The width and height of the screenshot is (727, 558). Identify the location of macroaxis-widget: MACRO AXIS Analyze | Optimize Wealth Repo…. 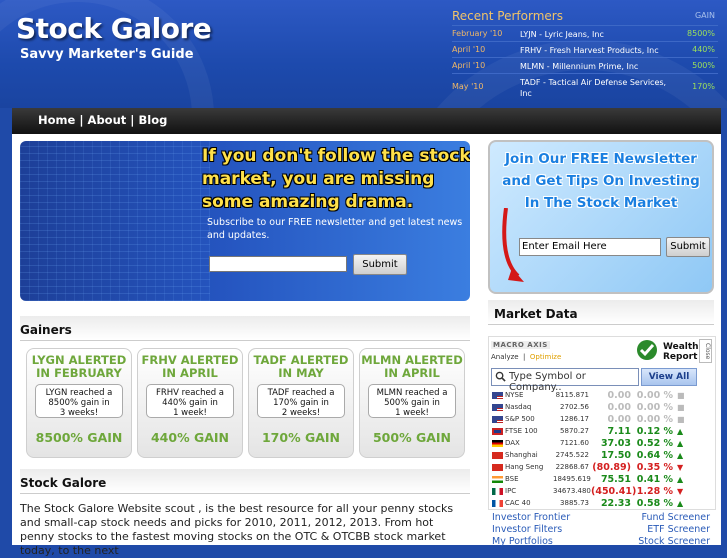
(602, 423).